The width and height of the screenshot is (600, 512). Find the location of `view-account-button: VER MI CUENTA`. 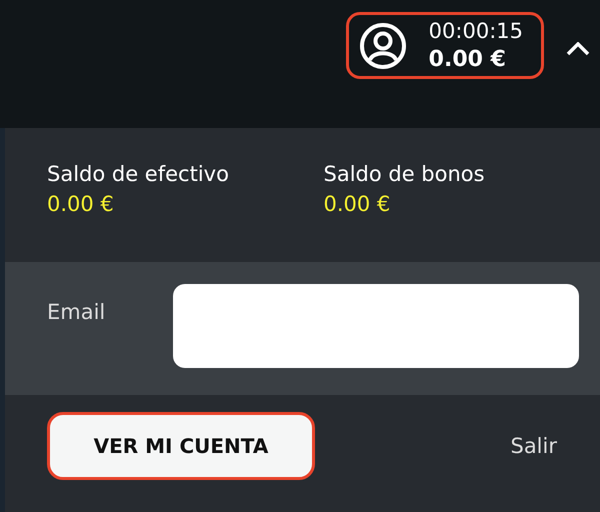

view-account-button: VER MI CUENTA is located at coordinates (181, 446).